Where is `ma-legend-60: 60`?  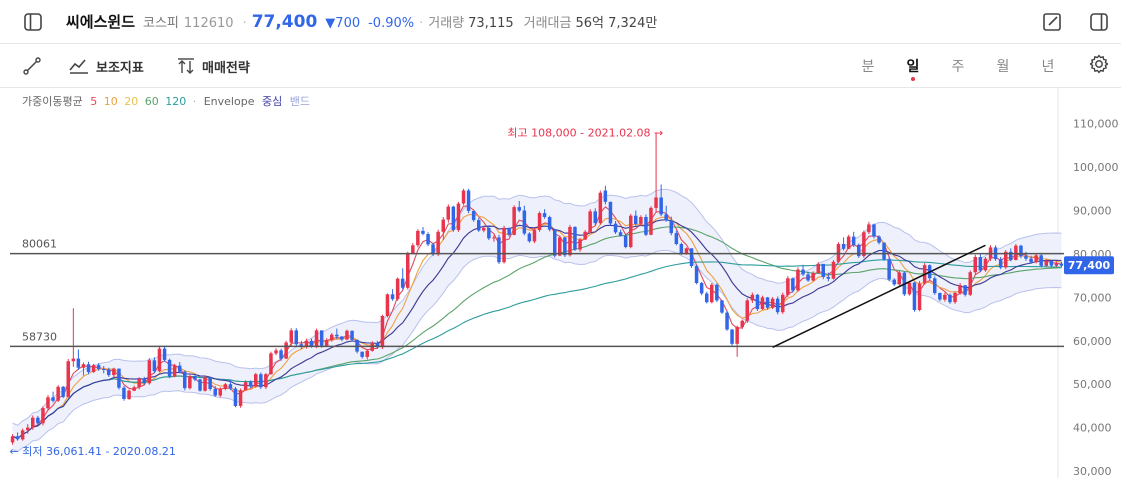 ma-legend-60: 60 is located at coordinates (151, 101).